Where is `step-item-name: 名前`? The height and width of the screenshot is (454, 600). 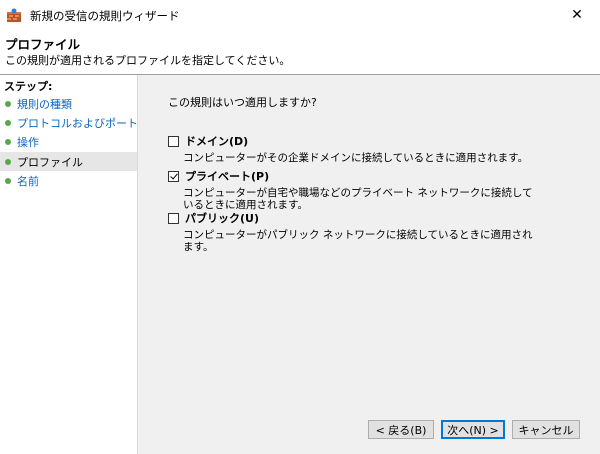
step-item-name: 名前 is located at coordinates (68, 180).